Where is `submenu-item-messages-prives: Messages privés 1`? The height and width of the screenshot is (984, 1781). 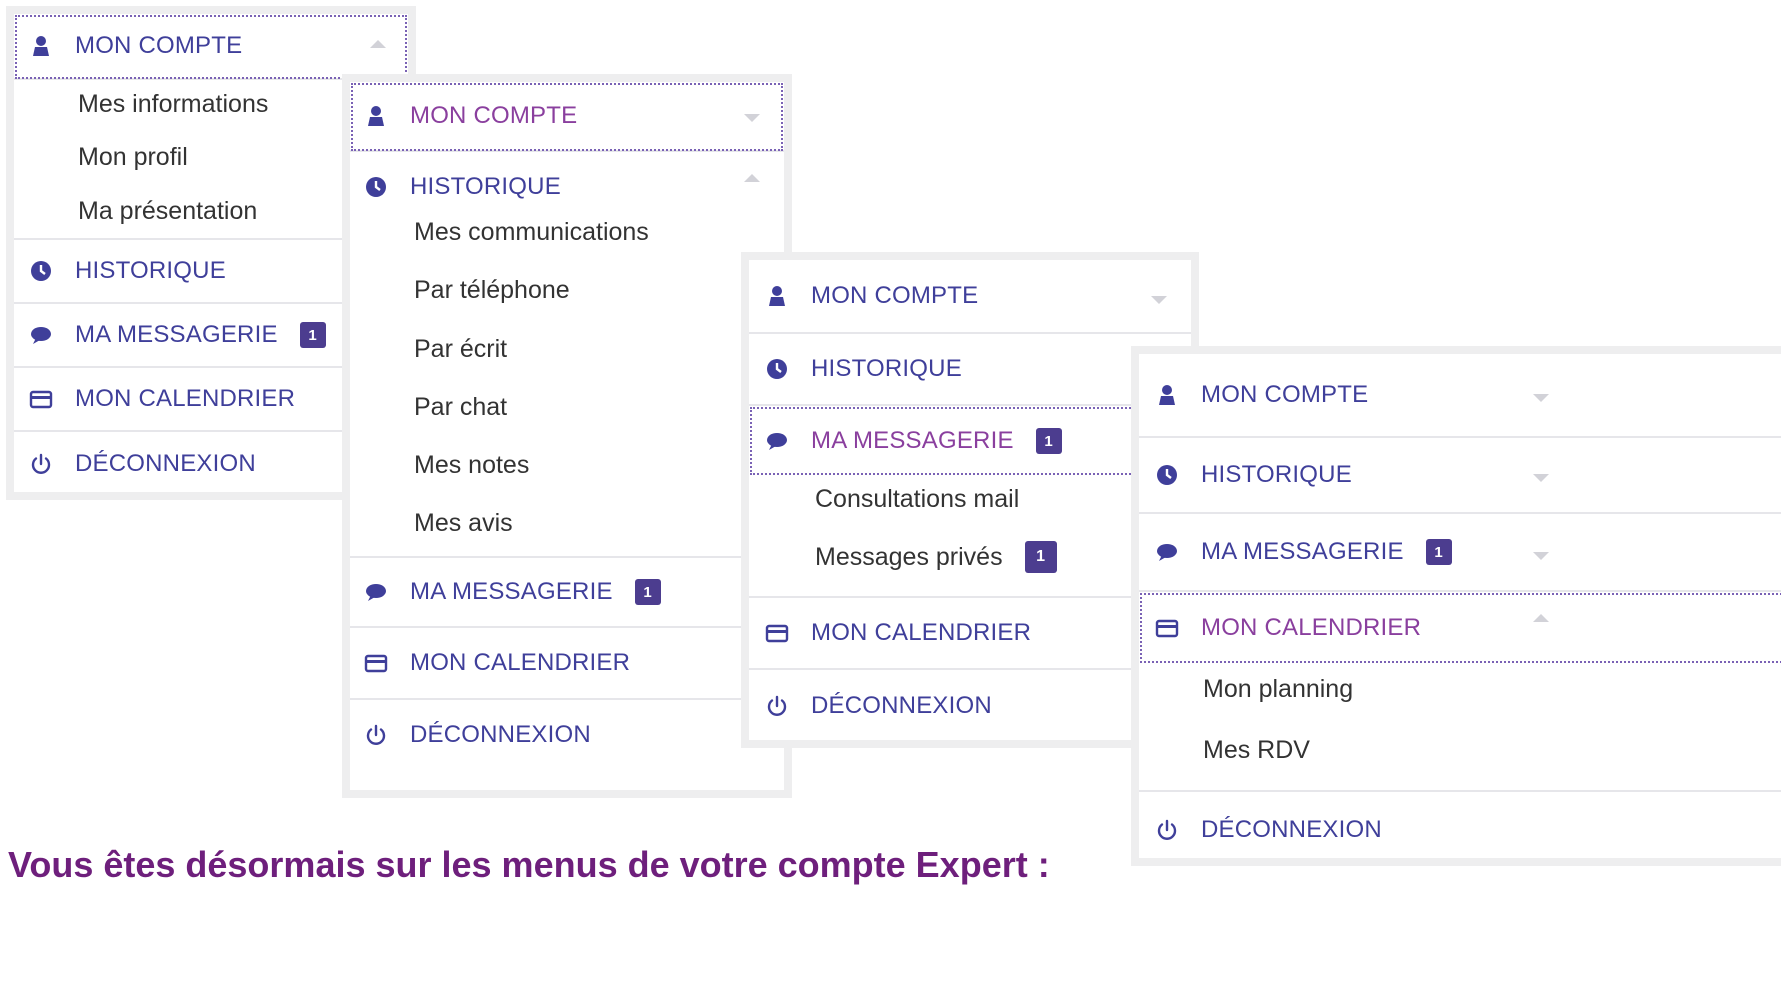 submenu-item-messages-prives: Messages privés 1 is located at coordinates (970, 557).